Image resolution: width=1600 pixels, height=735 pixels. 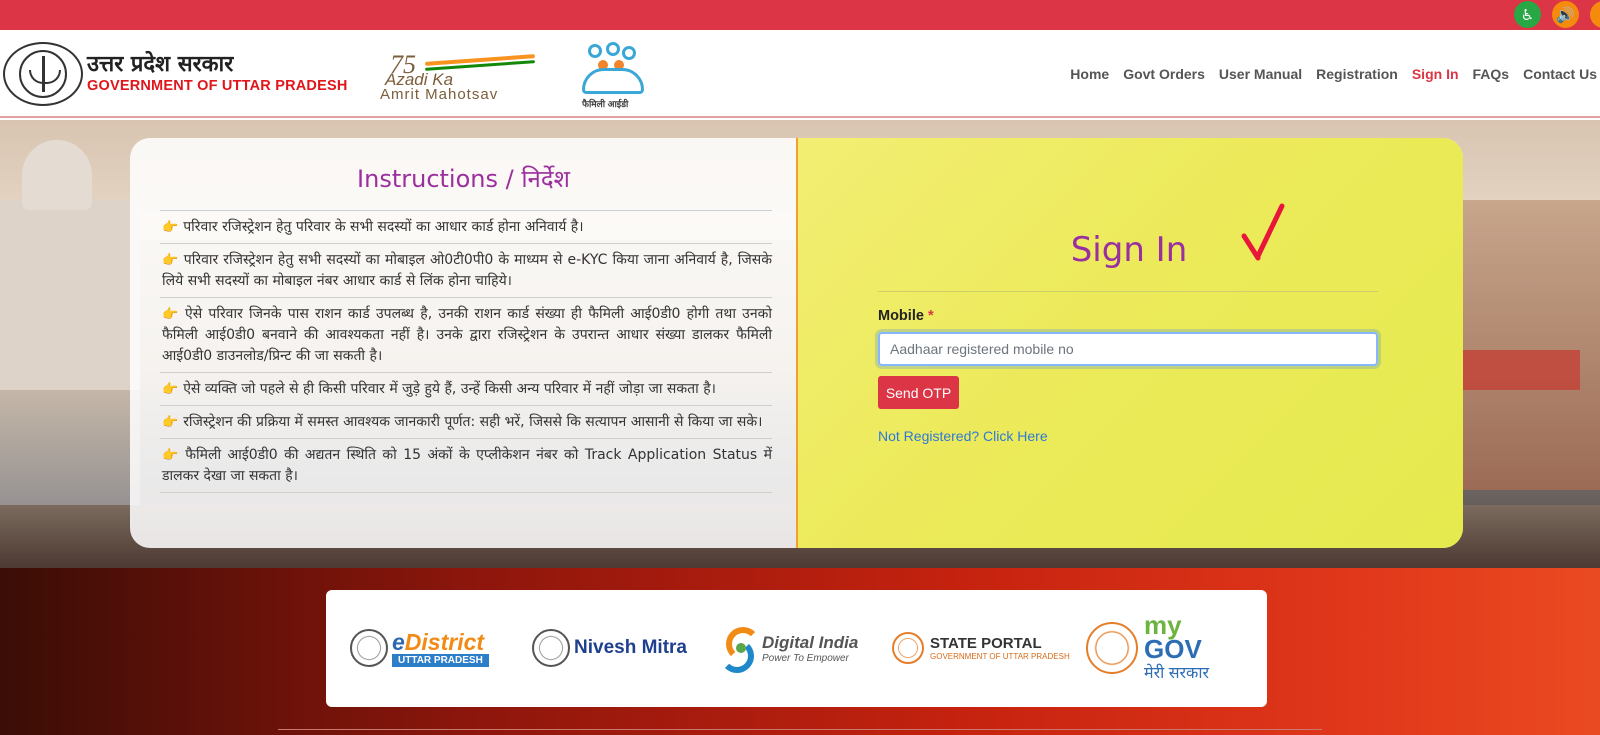 What do you see at coordinates (1560, 74) in the screenshot?
I see `nav-contact-us: Contact Us` at bounding box center [1560, 74].